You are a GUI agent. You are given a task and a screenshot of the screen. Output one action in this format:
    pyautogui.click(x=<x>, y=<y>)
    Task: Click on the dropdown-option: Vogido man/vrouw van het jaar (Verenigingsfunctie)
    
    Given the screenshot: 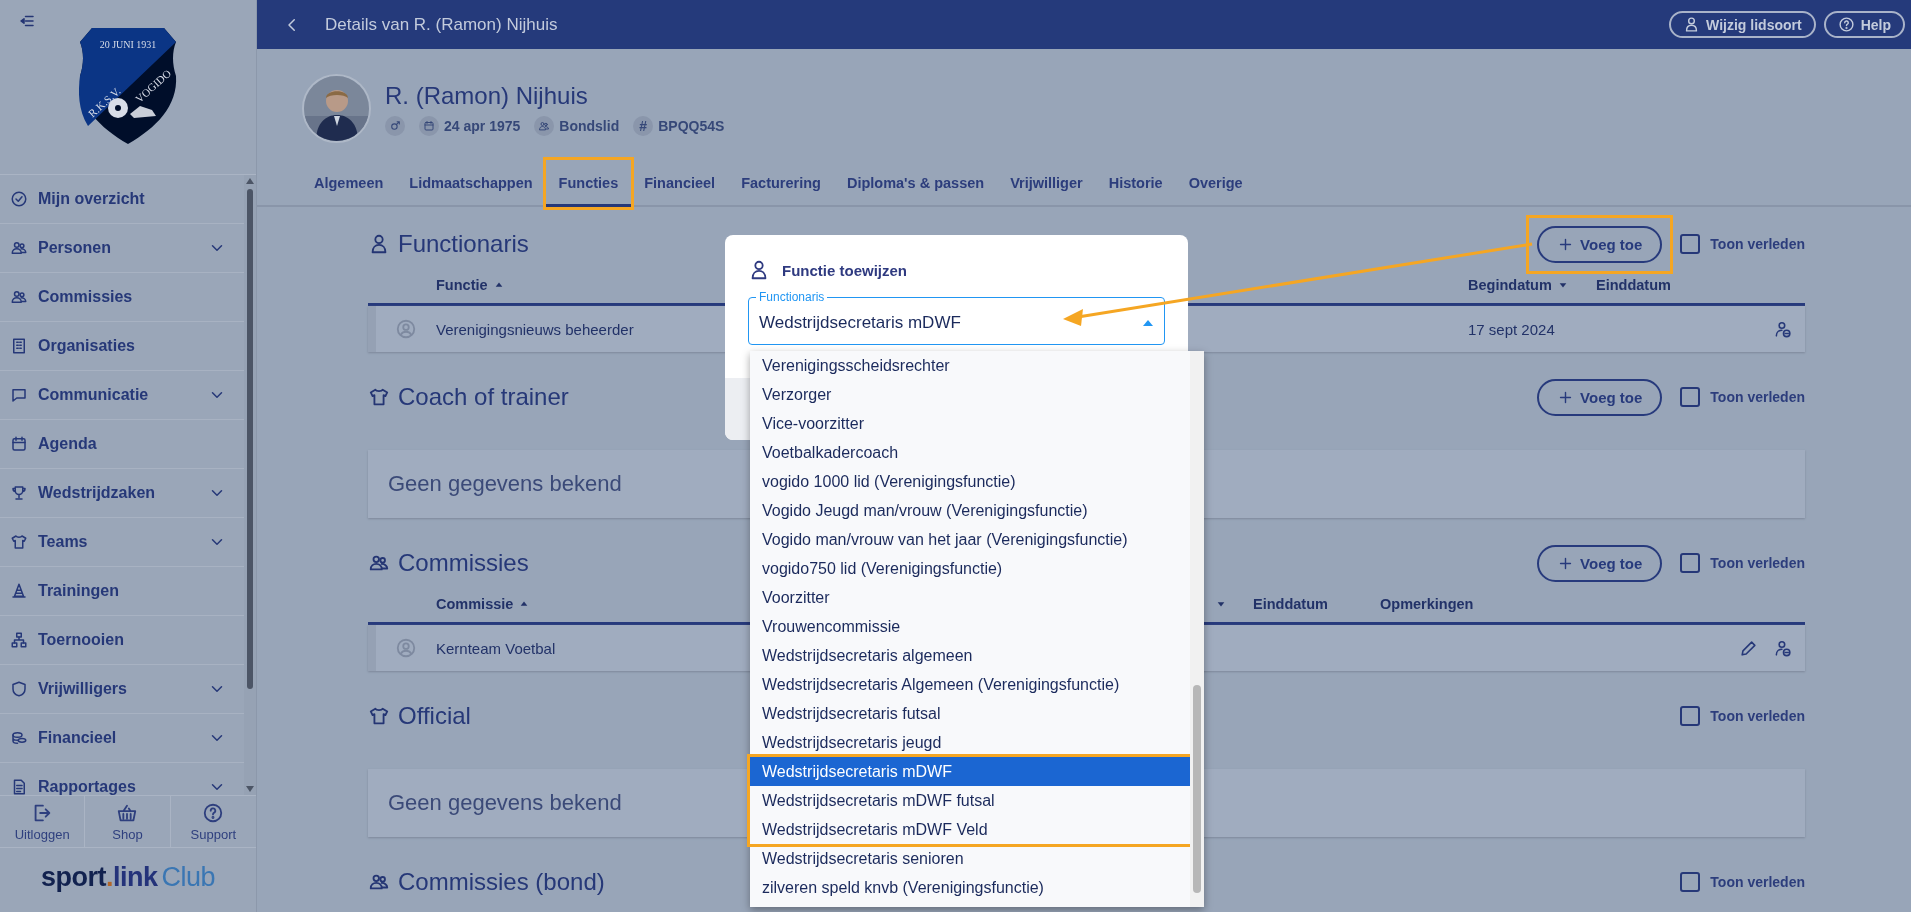 What is the action you would take?
    pyautogui.click(x=970, y=539)
    